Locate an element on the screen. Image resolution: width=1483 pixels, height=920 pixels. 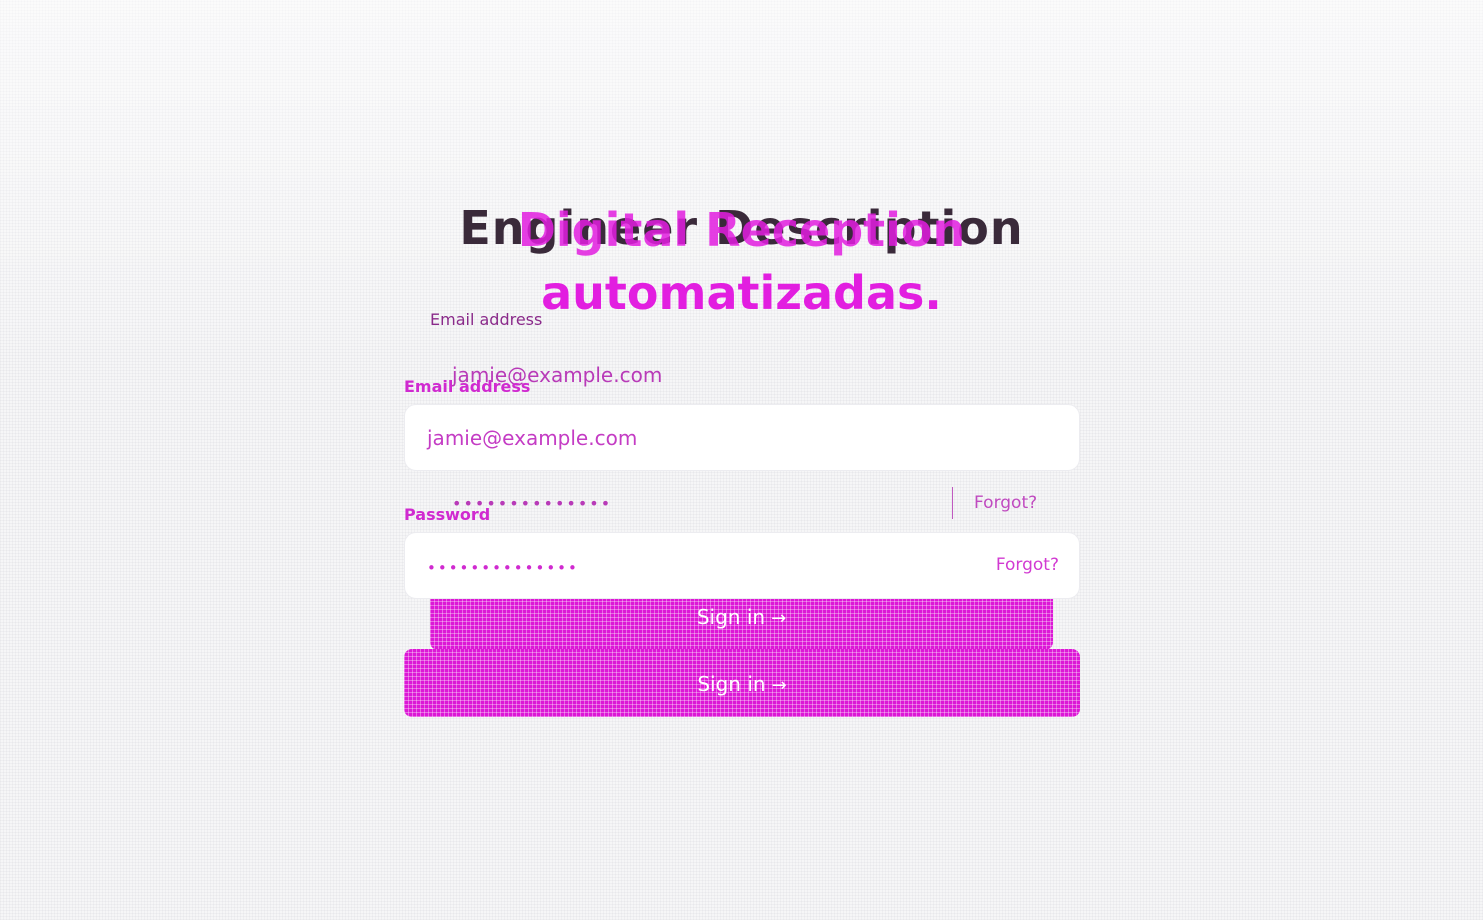
email-label-ghost: Email address is located at coordinates (486, 319).